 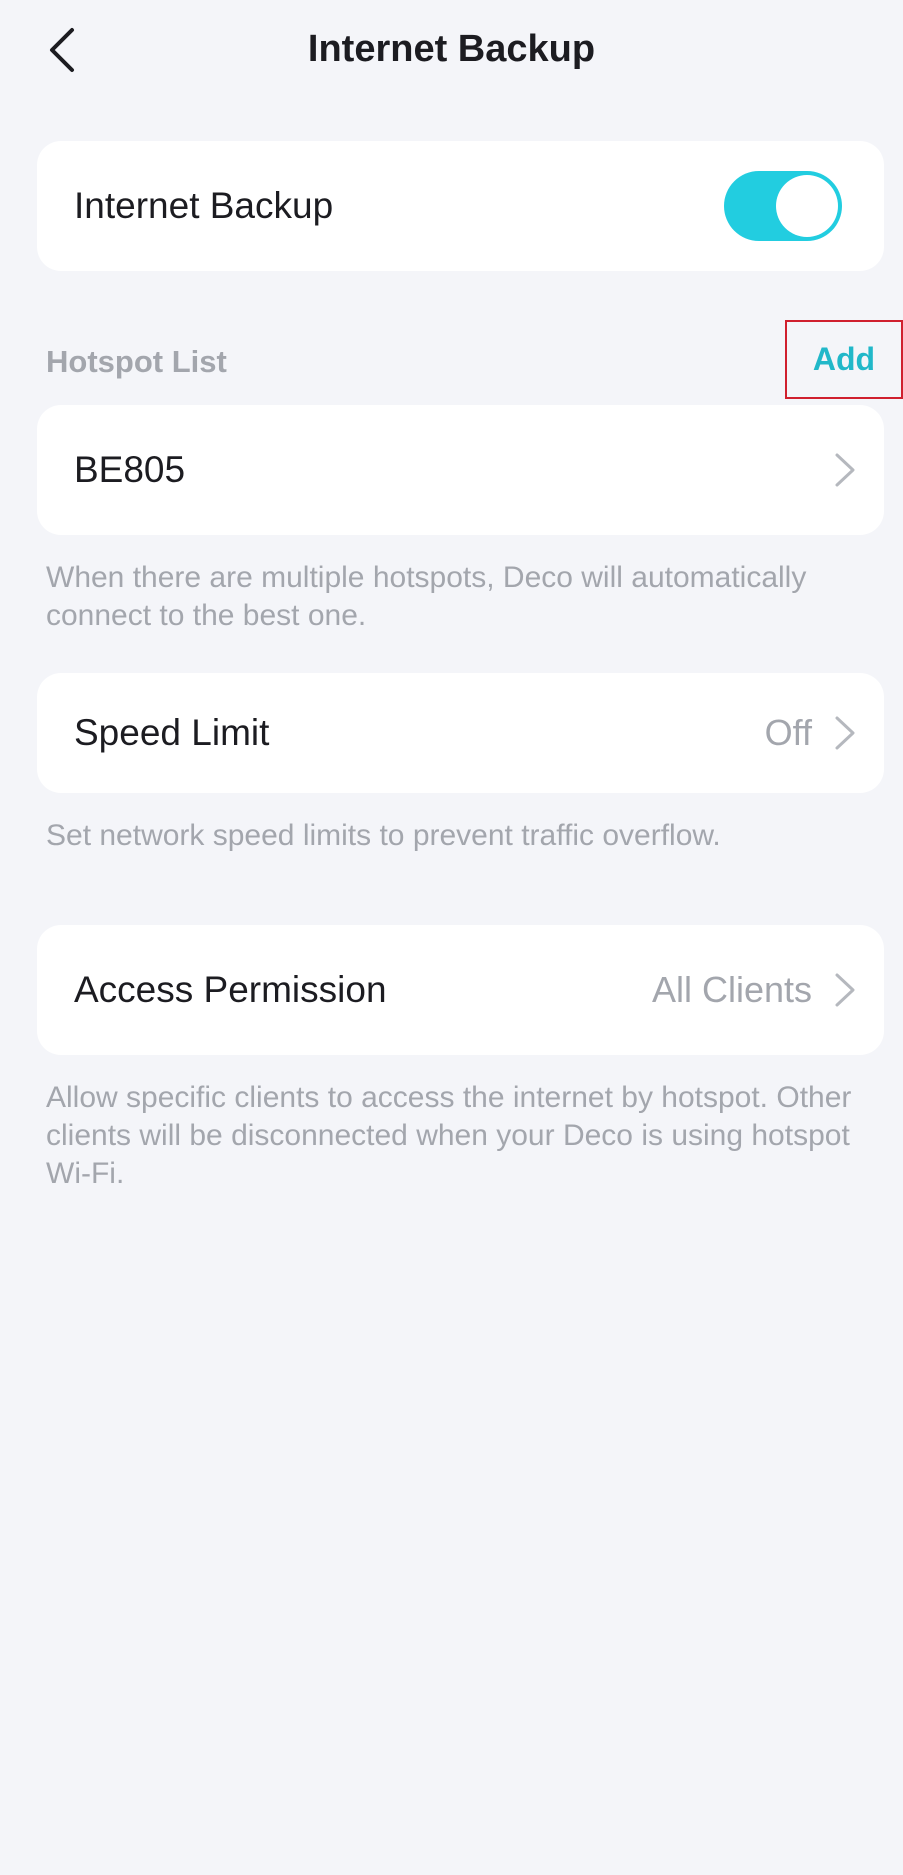 I want to click on speed-limit-value: Off, so click(x=788, y=732).